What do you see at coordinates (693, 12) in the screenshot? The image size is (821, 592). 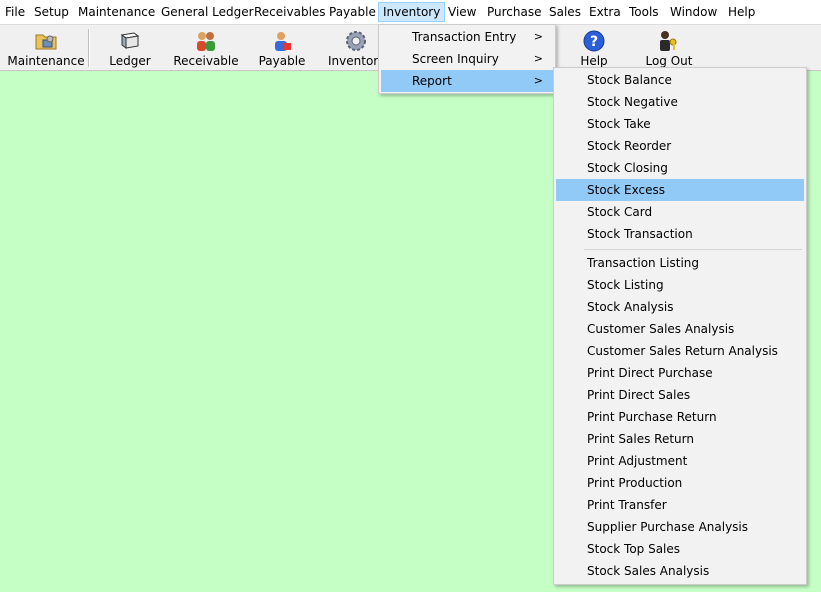 I see `menu-window: Window` at bounding box center [693, 12].